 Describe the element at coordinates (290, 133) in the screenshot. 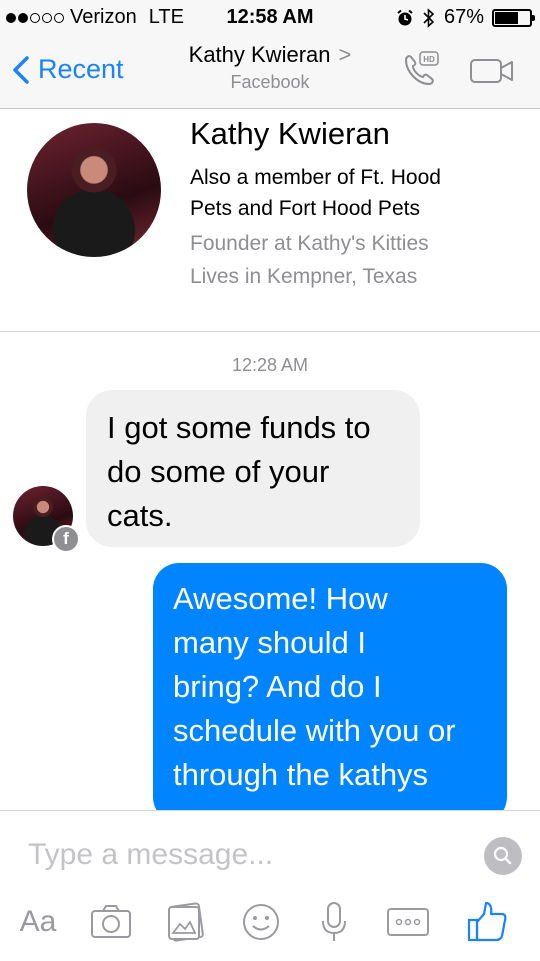

I see `profile-name: Kathy Kwieran` at that location.